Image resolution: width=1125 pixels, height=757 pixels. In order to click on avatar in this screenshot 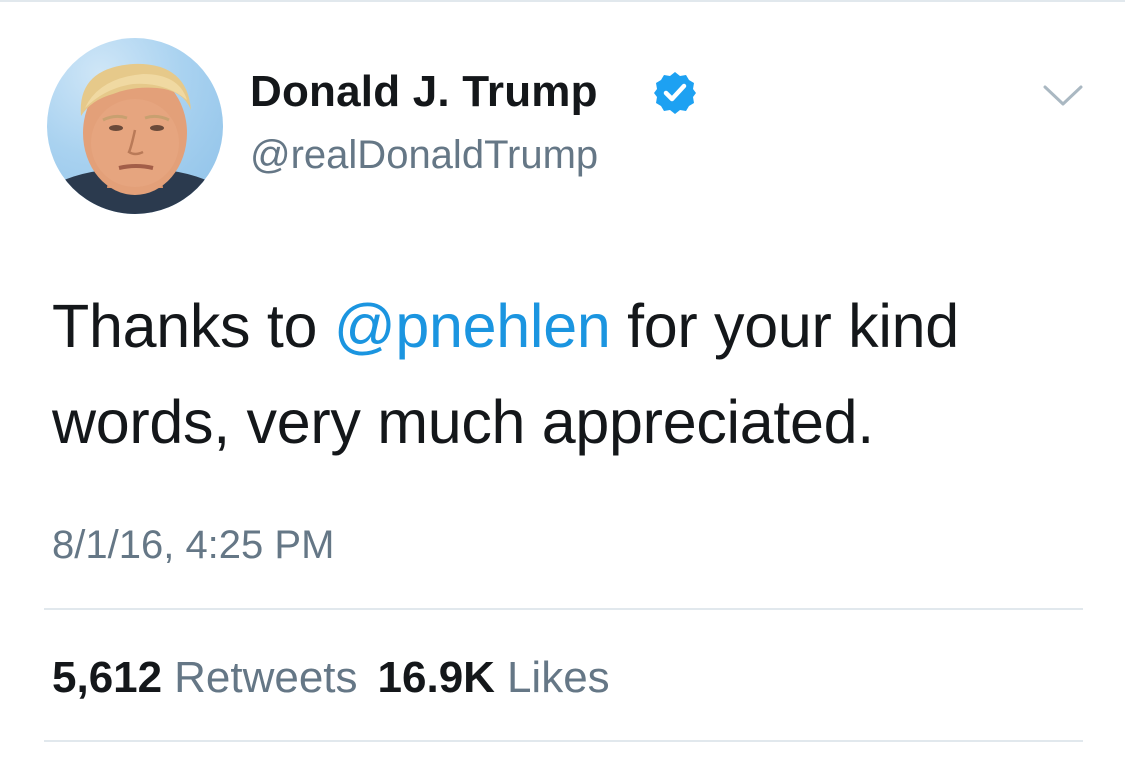, I will do `click(135, 126)`.